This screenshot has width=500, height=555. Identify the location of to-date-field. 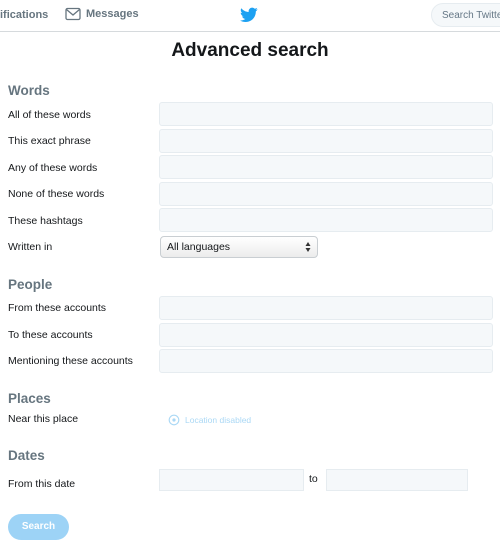
(397, 480).